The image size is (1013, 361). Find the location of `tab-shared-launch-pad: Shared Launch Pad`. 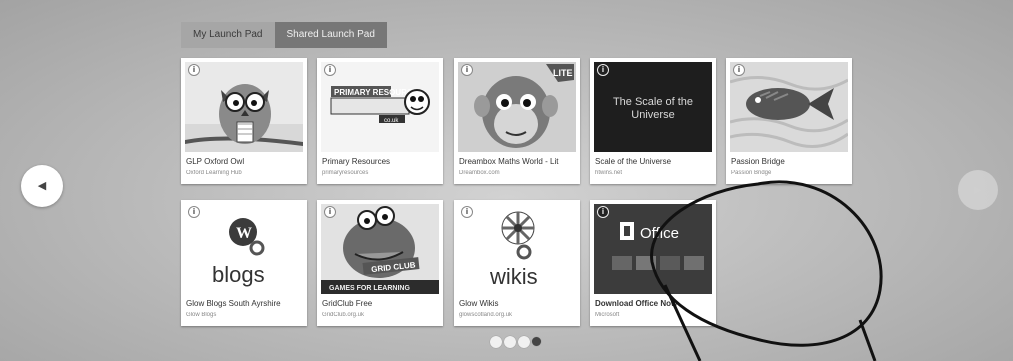

tab-shared-launch-pad: Shared Launch Pad is located at coordinates (330, 35).